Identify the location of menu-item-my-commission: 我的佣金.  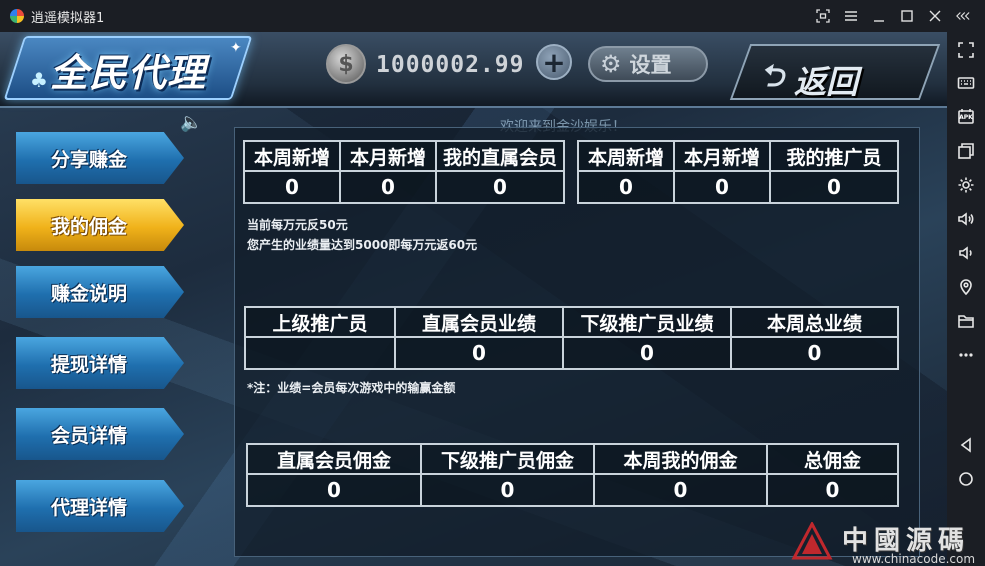
(100, 225).